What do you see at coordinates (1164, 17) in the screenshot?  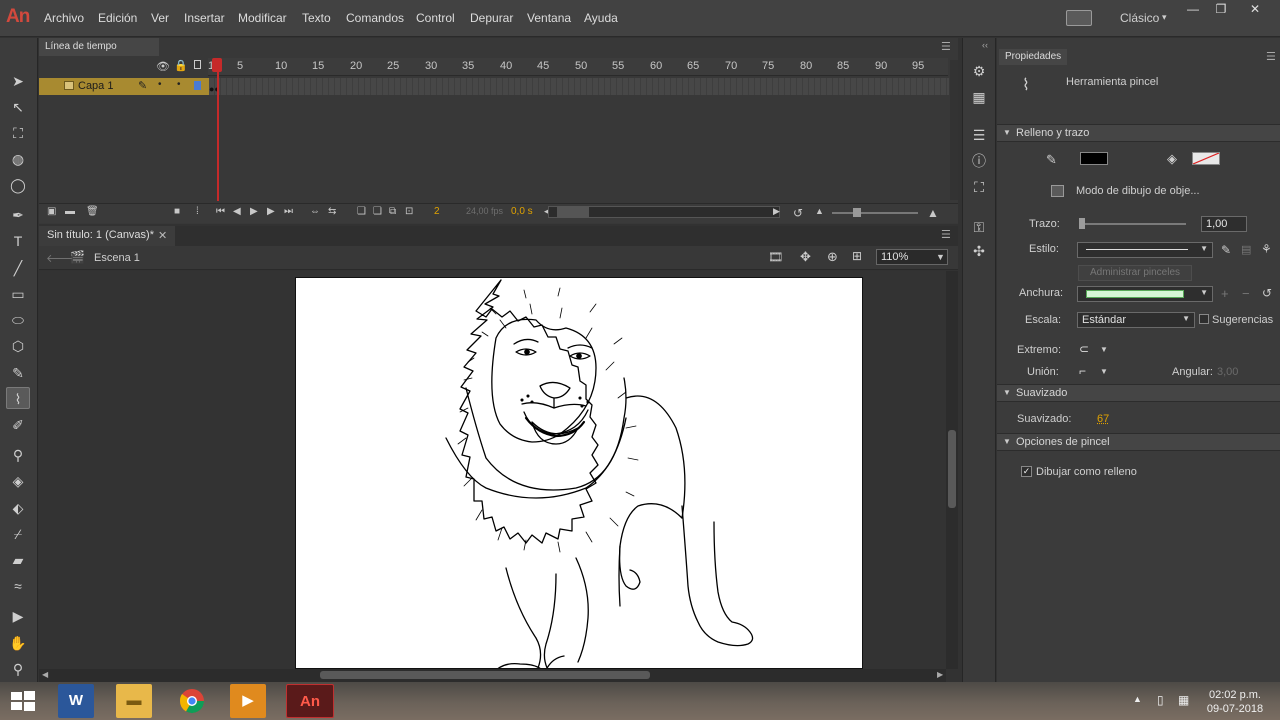 I see `workspace-dropdown-icon: ▾` at bounding box center [1164, 17].